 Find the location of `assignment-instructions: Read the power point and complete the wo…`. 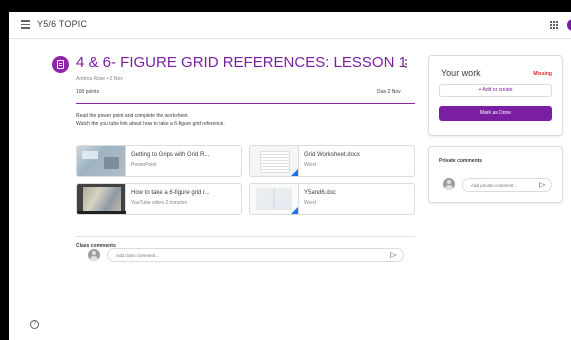

assignment-instructions: Read the power point and complete the wo… is located at coordinates (150, 120).